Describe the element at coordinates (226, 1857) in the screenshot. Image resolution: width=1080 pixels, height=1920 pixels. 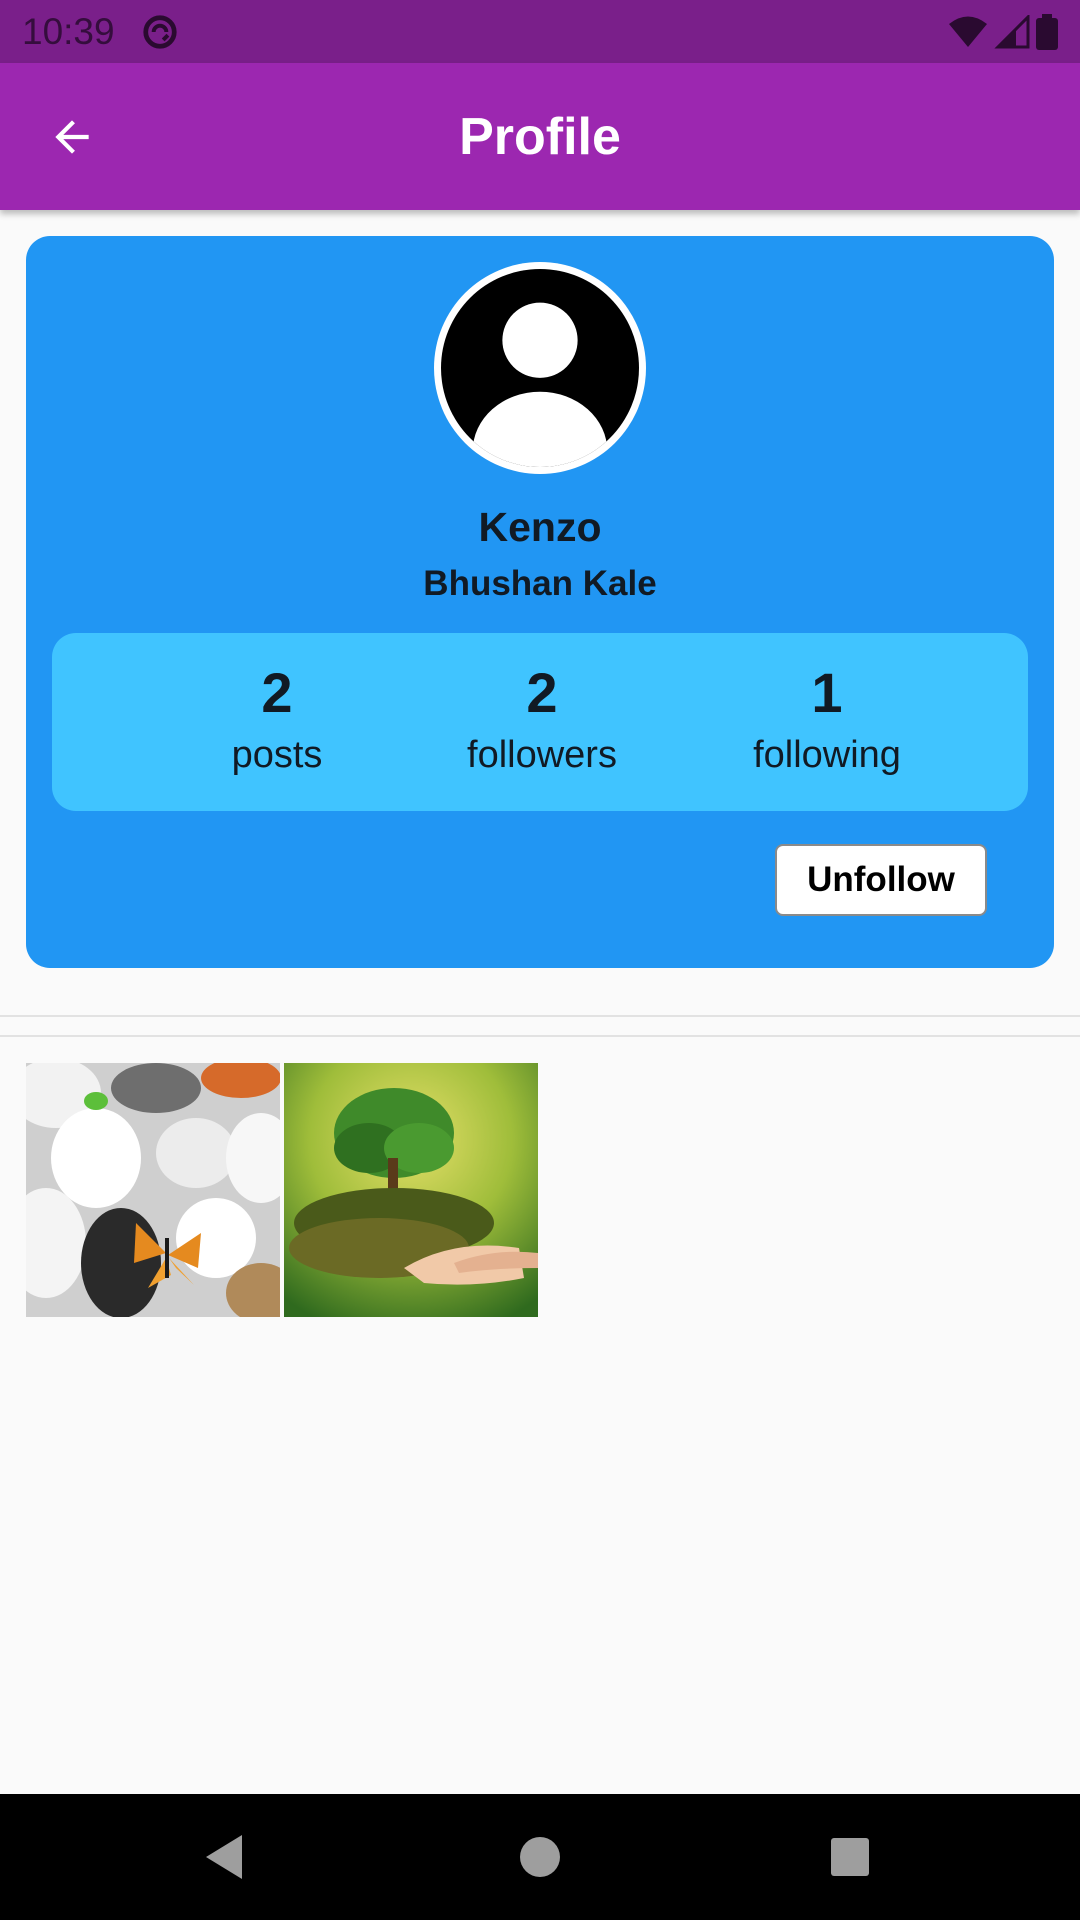
I see `back-triangle-icon` at that location.